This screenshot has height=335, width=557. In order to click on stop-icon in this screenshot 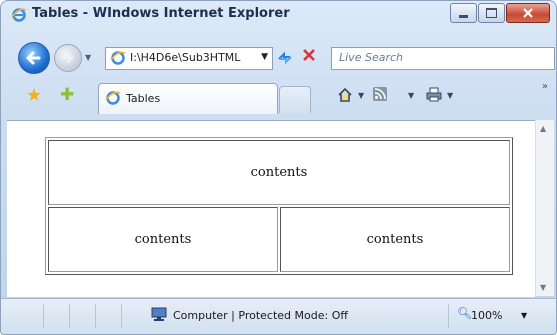, I will do `click(309, 55)`.